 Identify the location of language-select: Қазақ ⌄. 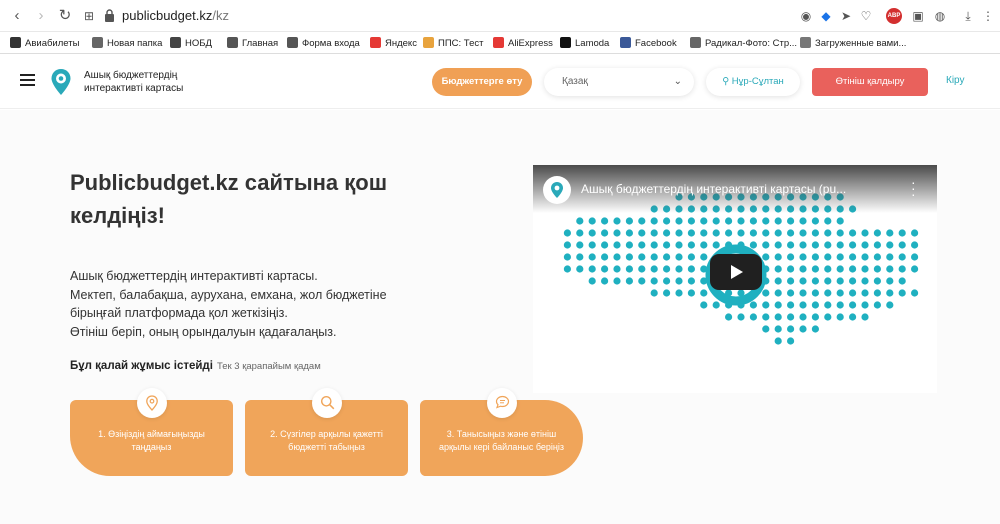
(619, 82).